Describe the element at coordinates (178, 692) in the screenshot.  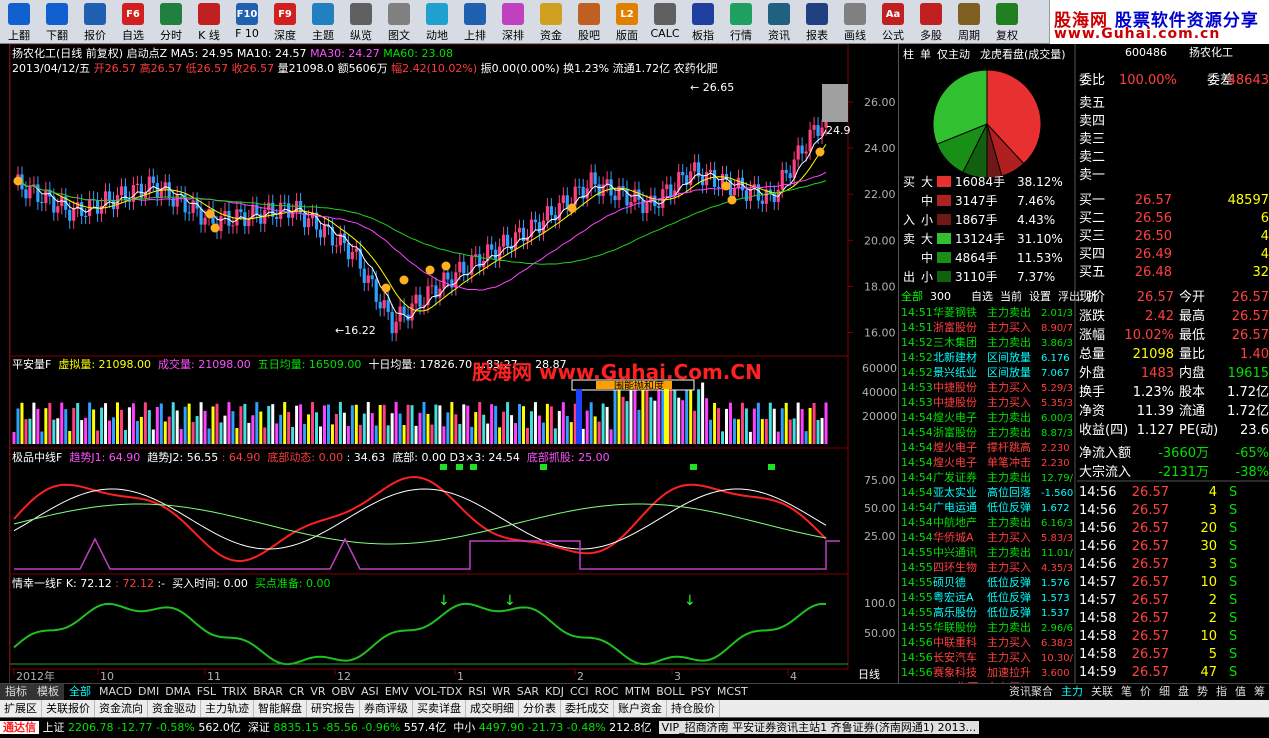
I see `indicator-tab: DMA` at that location.